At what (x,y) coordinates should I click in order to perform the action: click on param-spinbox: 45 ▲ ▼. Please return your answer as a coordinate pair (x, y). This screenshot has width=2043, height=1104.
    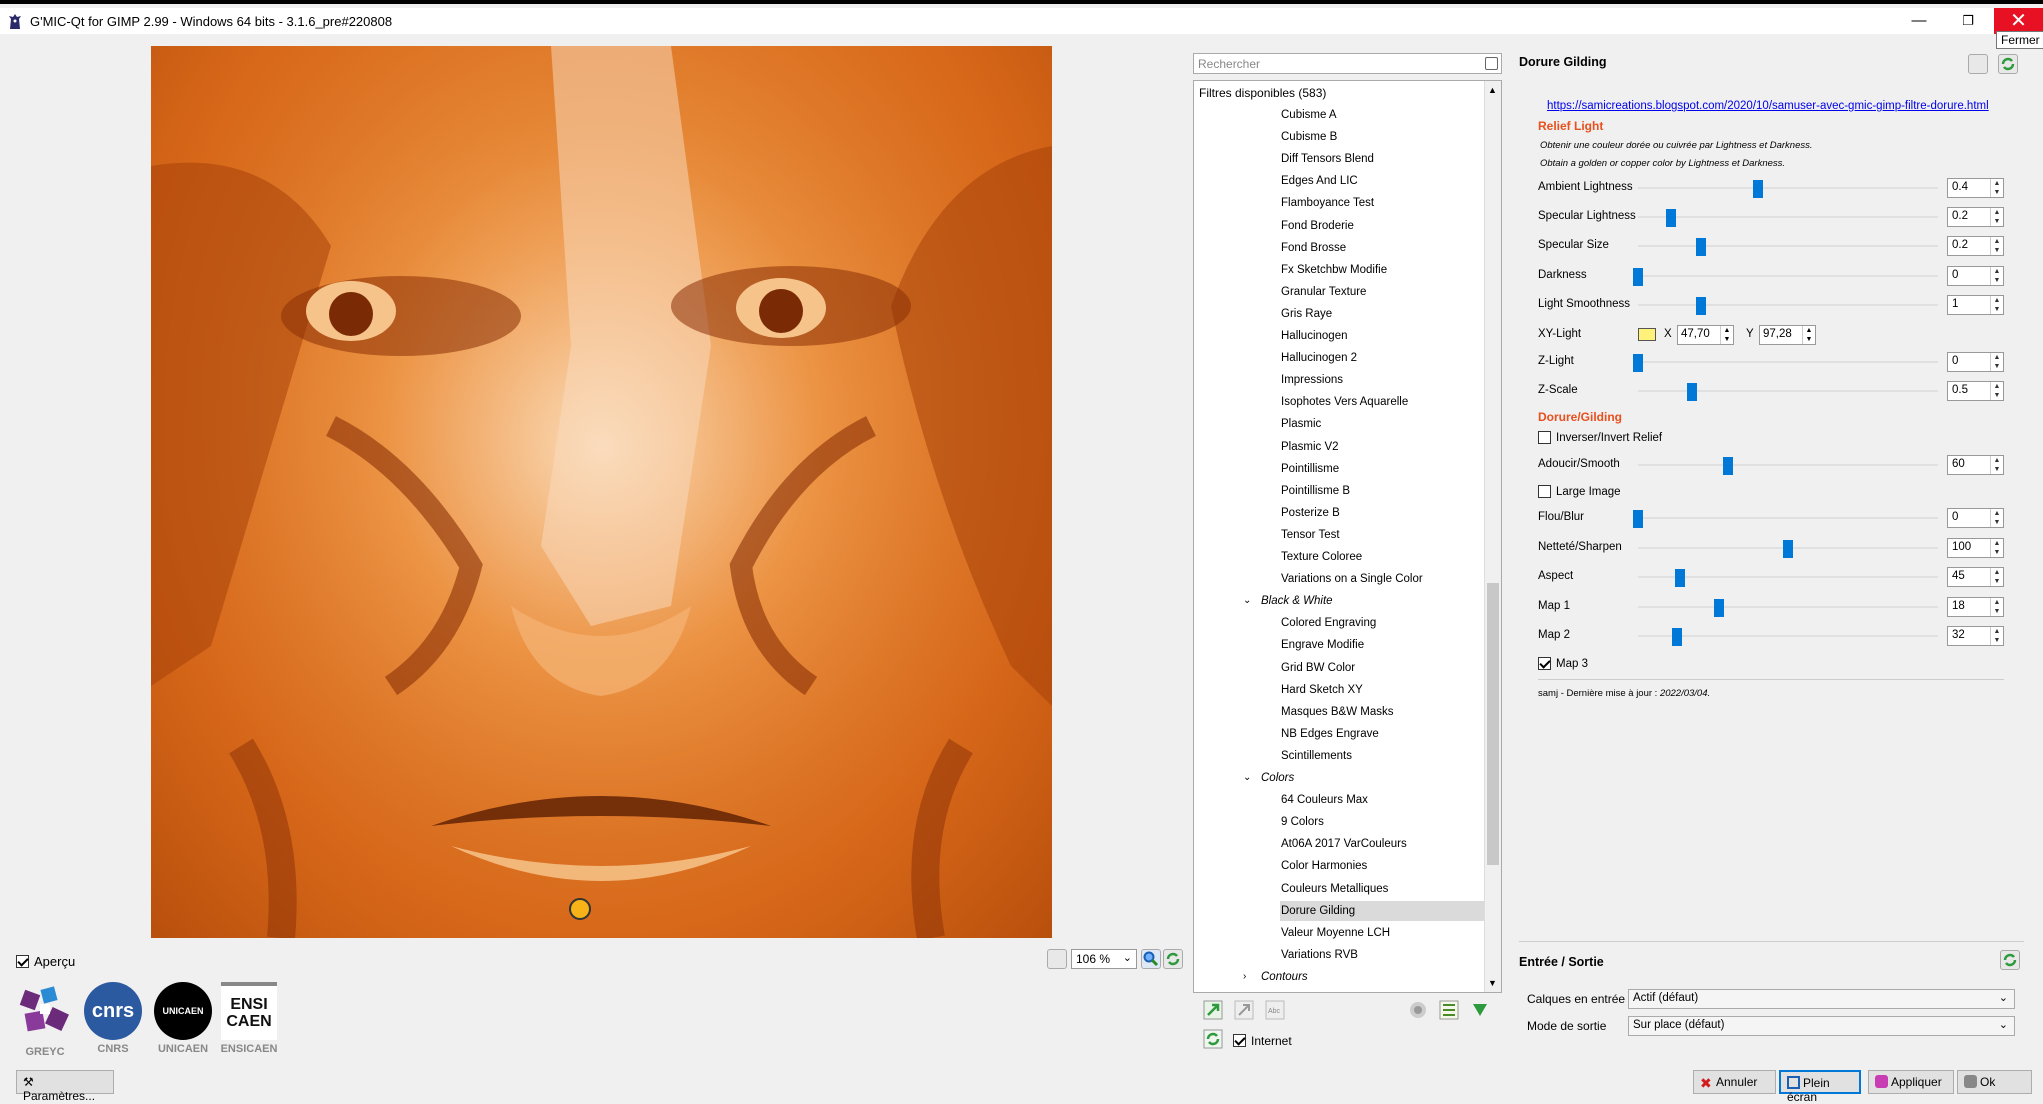
    Looking at the image, I should click on (1975, 577).